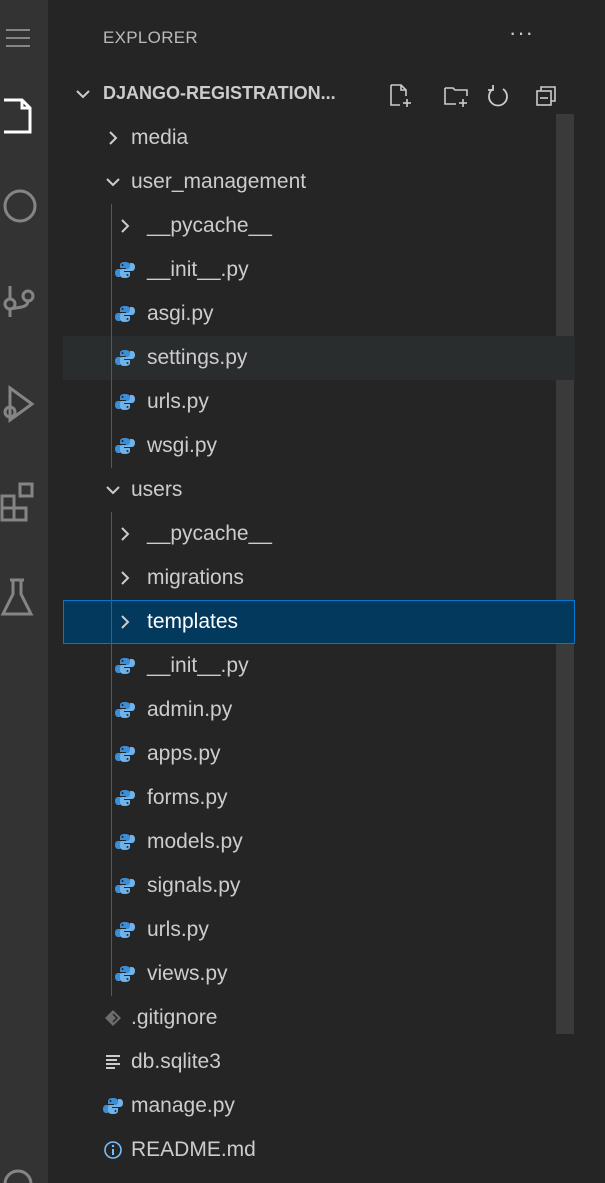 The height and width of the screenshot is (1183, 605). What do you see at coordinates (319, 446) in the screenshot?
I see `tree-file-row: wsgi.py` at bounding box center [319, 446].